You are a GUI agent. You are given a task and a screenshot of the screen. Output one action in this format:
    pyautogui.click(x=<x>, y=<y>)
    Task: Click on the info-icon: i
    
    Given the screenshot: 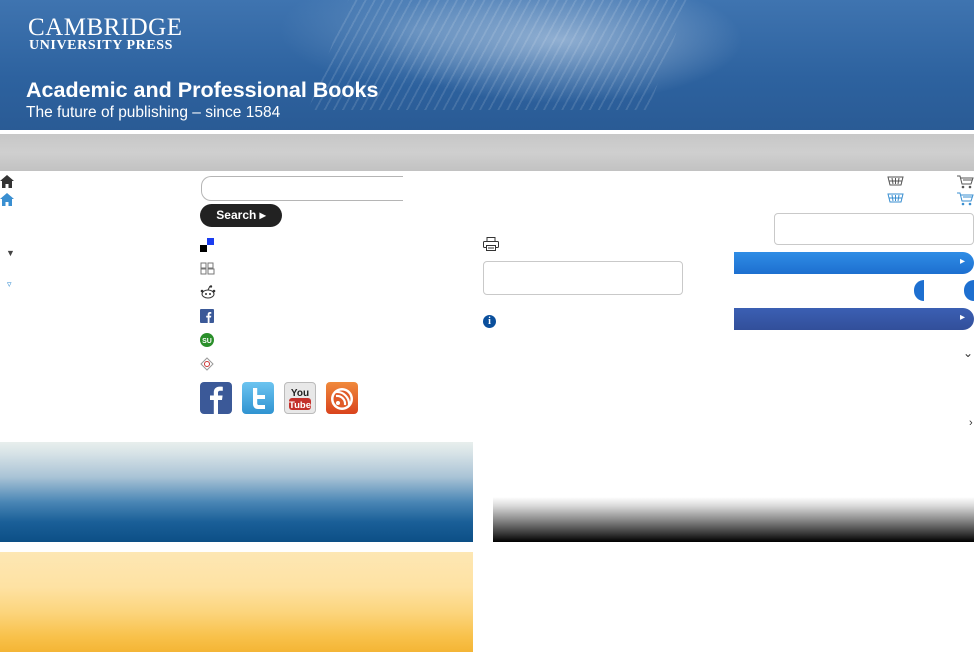 What is the action you would take?
    pyautogui.click(x=489, y=321)
    